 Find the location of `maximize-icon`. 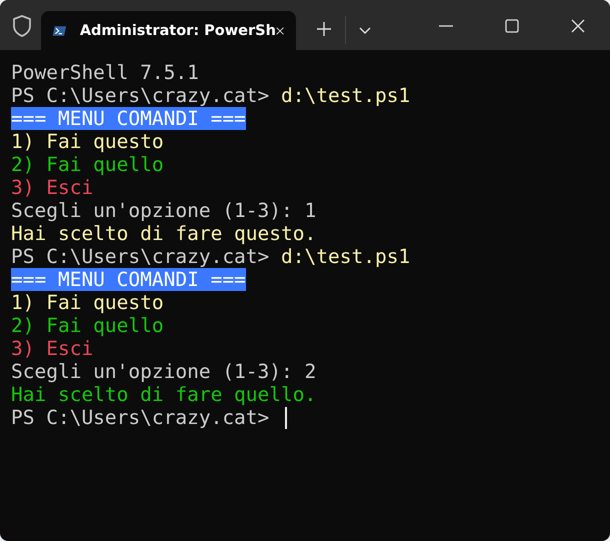

maximize-icon is located at coordinates (512, 26).